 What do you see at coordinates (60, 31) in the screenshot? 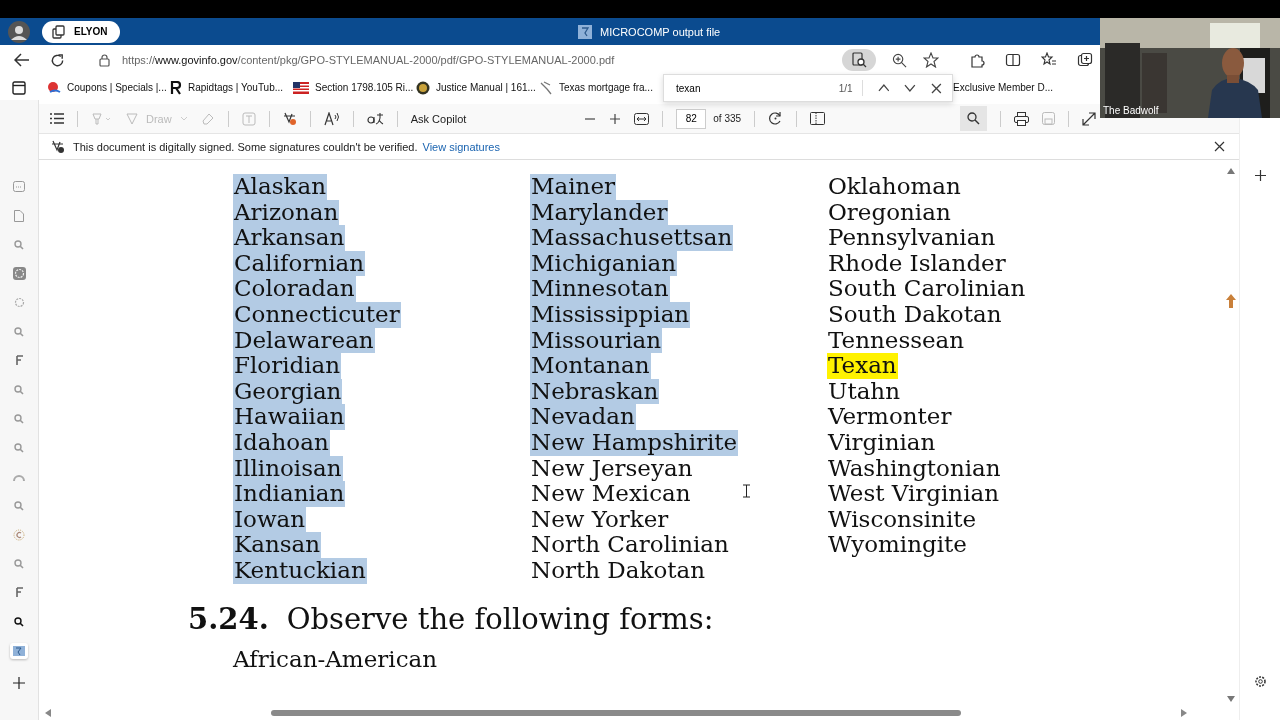
I see `tabs-icon` at bounding box center [60, 31].